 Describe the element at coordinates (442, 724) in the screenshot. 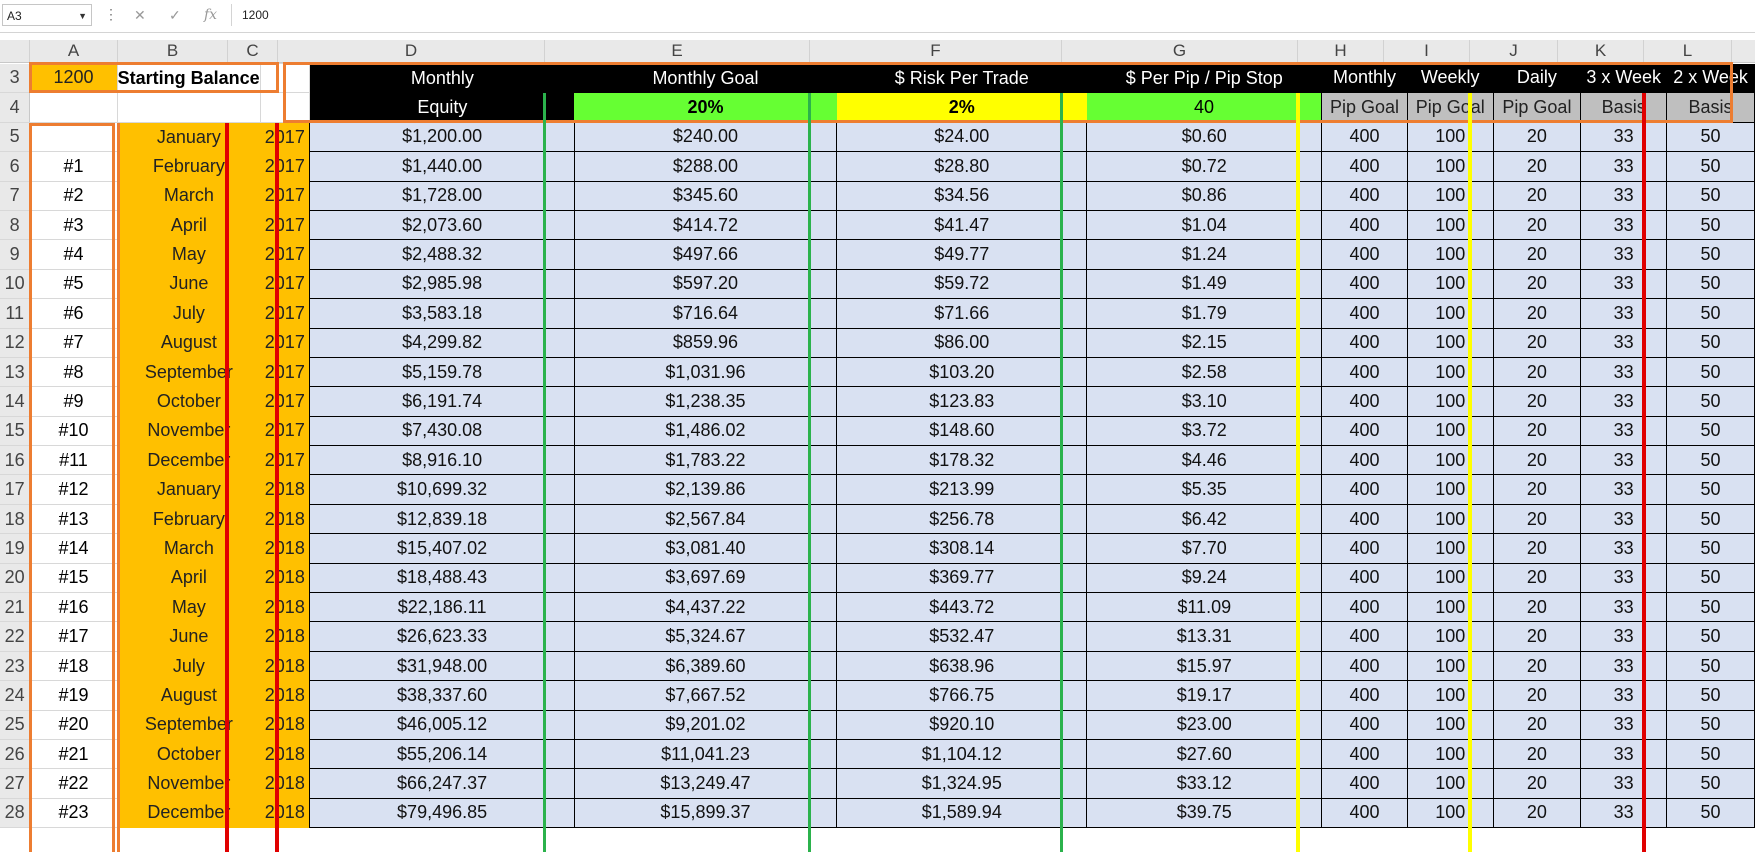

I see `cell-d: $46,005.12` at that location.